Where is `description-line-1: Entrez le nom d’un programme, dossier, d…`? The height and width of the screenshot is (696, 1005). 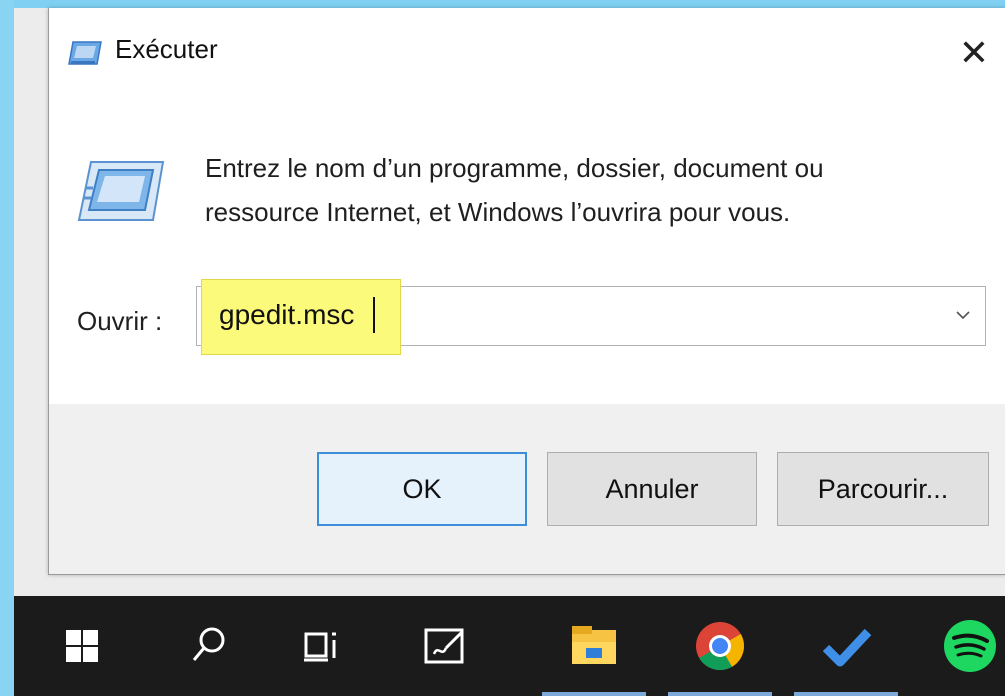
description-line-1: Entrez le nom d’un programme, dossier, d… is located at coordinates (514, 168).